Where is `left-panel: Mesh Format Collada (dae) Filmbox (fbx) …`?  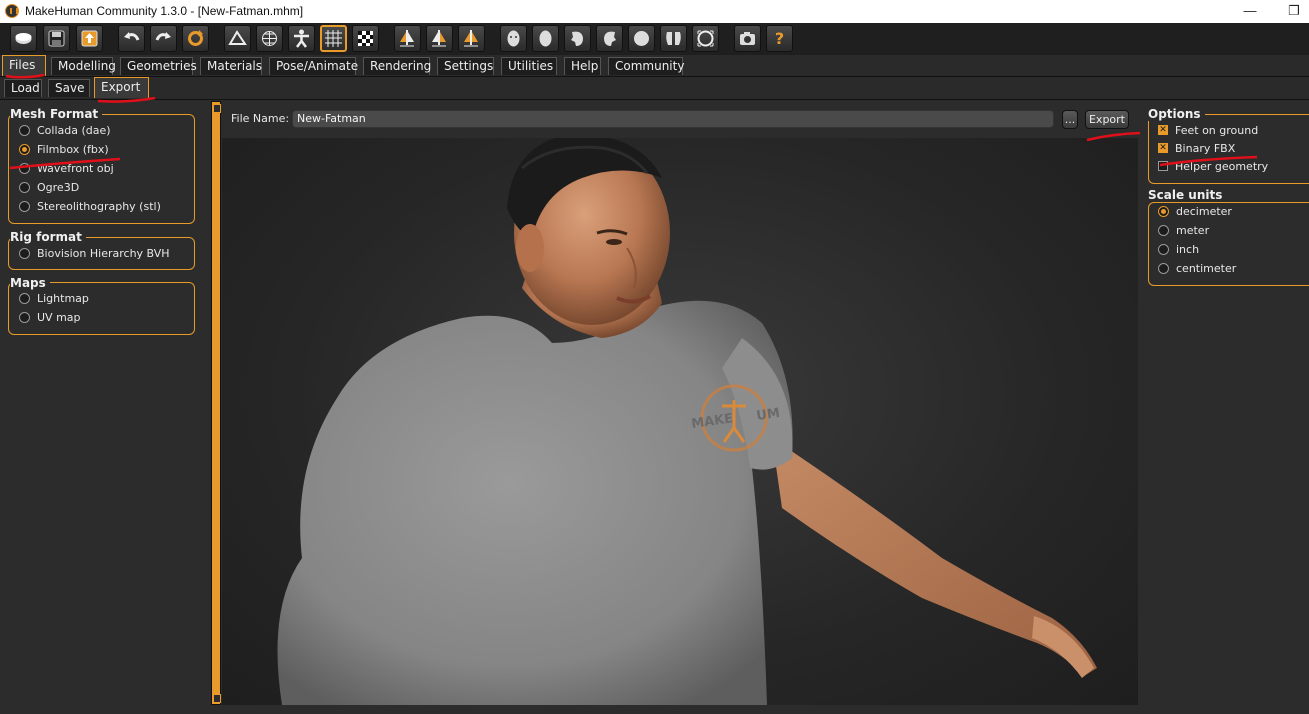
left-panel: Mesh Format Collada (dae) Filmbox (fbx) … is located at coordinates (104, 407).